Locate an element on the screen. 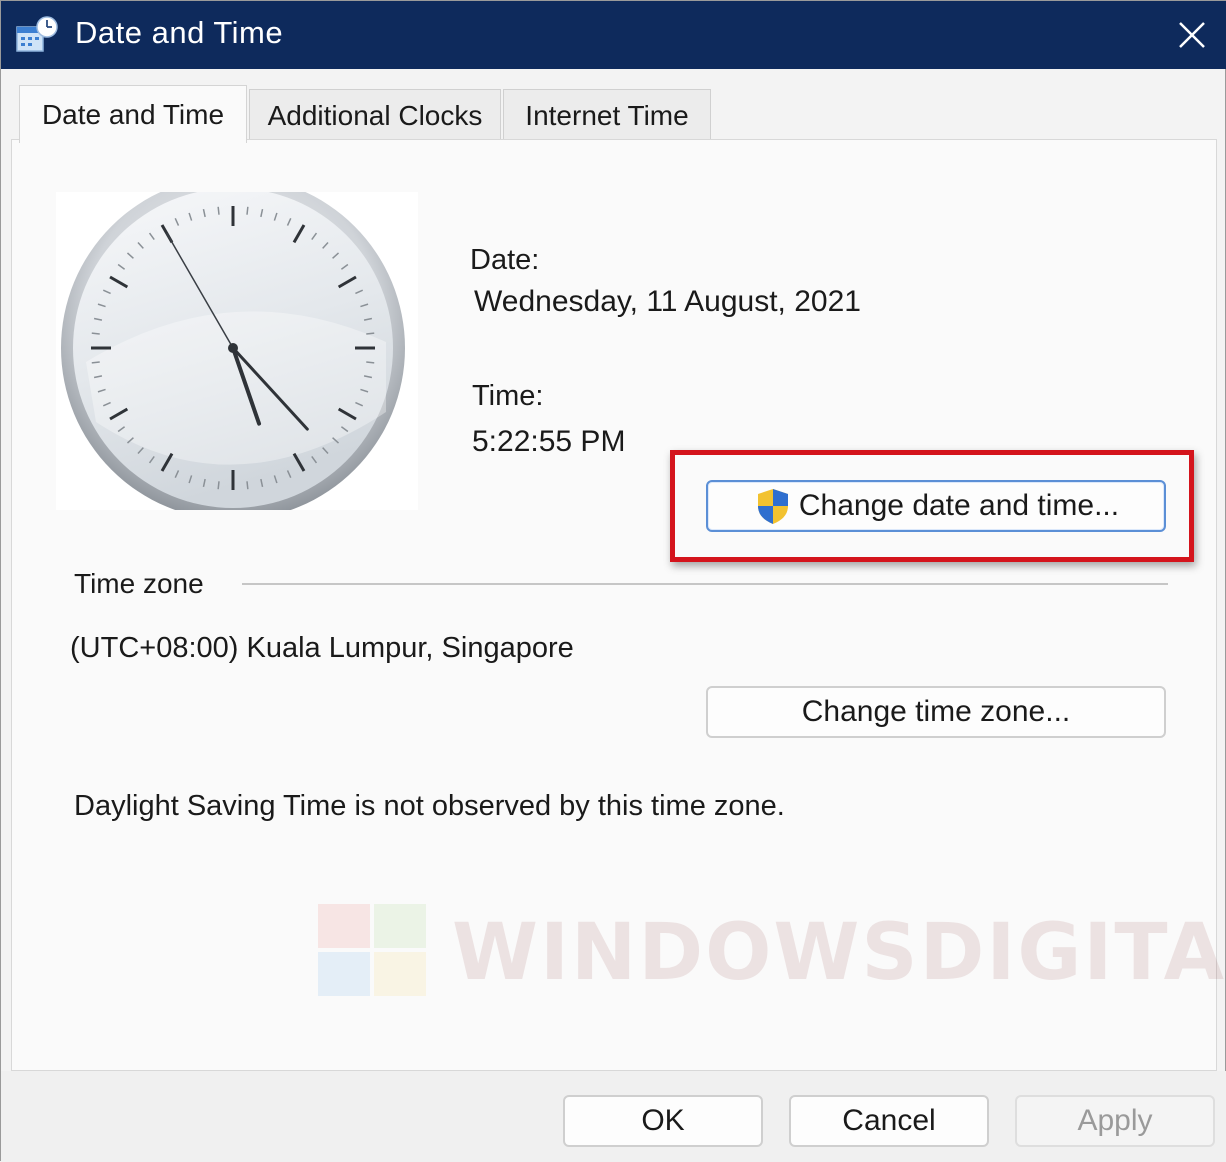  tab-additional-clocks: Additional Clocks is located at coordinates (375, 115).